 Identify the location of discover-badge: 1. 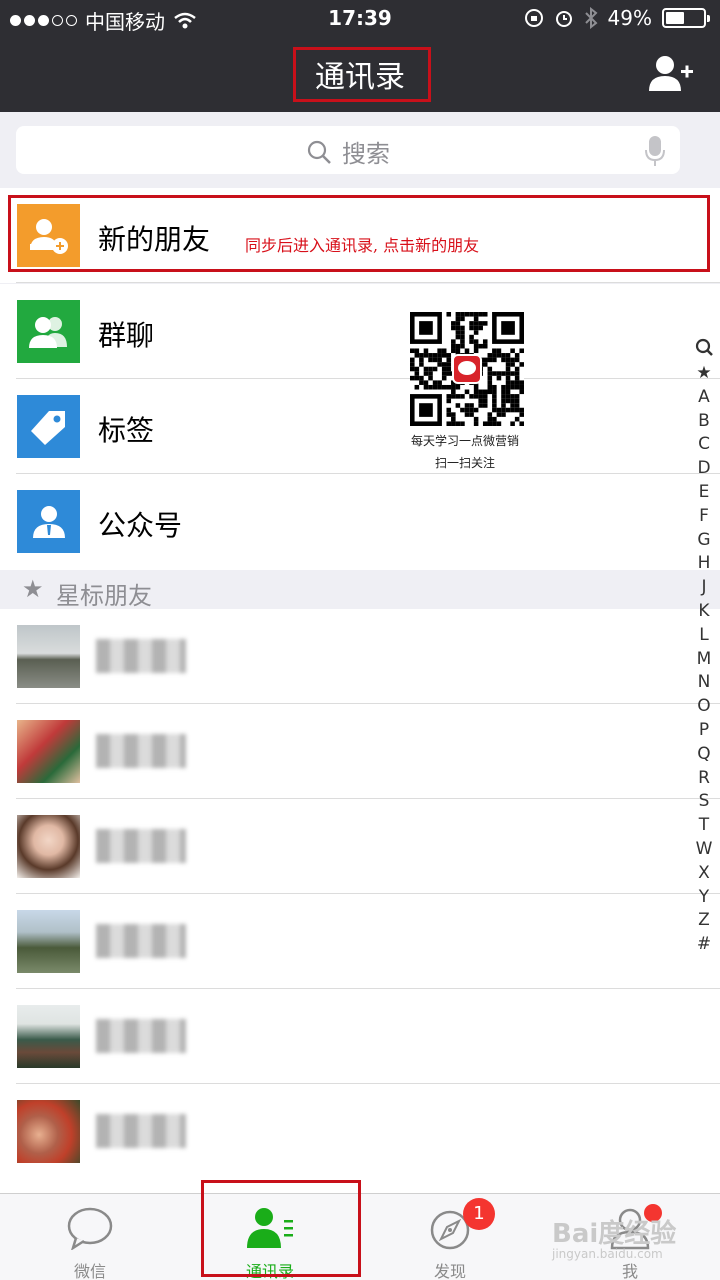
(479, 1214).